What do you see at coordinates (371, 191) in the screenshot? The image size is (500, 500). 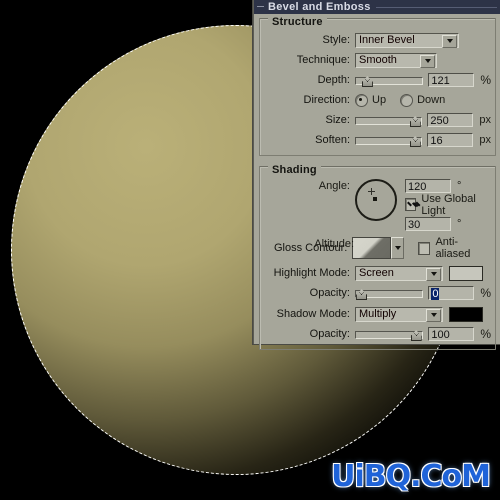 I see `angle-marker-icon` at bounding box center [371, 191].